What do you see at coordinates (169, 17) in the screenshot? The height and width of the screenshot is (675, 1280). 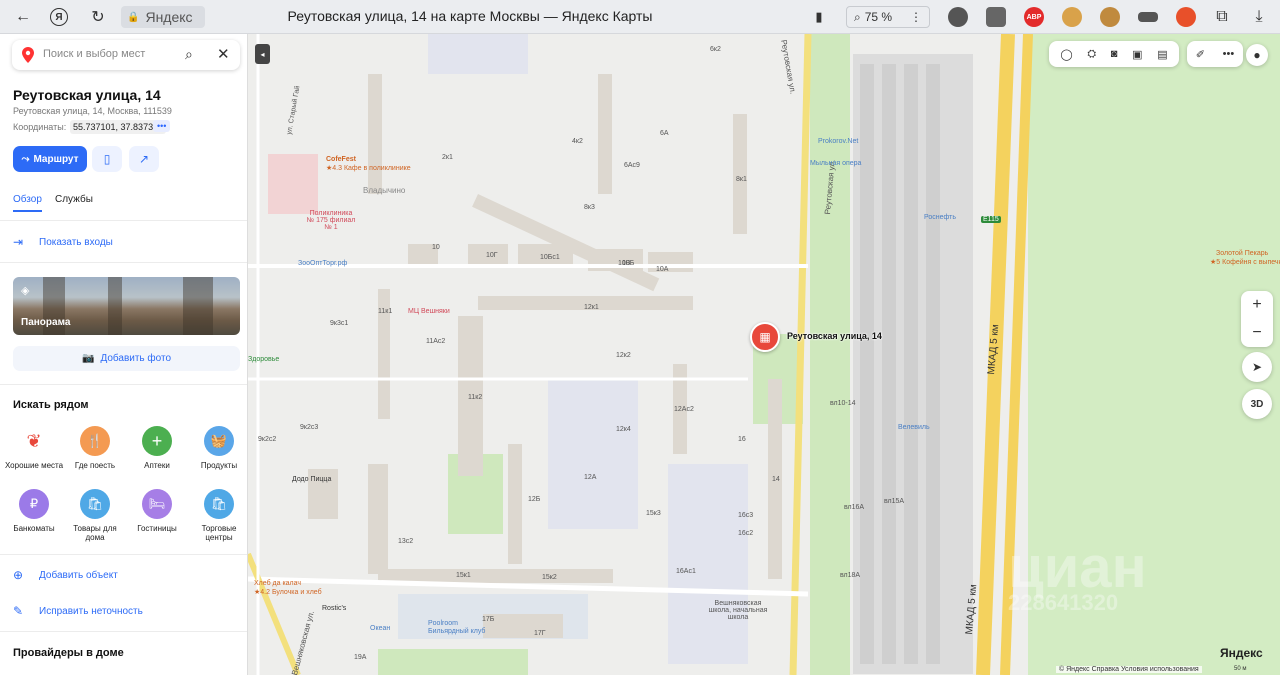 I see `url-host: Яндекс` at bounding box center [169, 17].